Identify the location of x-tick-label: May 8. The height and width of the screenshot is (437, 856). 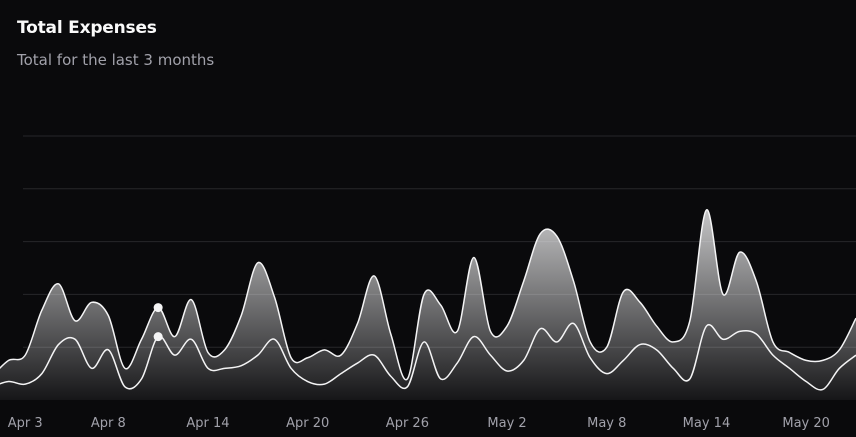
(606, 423).